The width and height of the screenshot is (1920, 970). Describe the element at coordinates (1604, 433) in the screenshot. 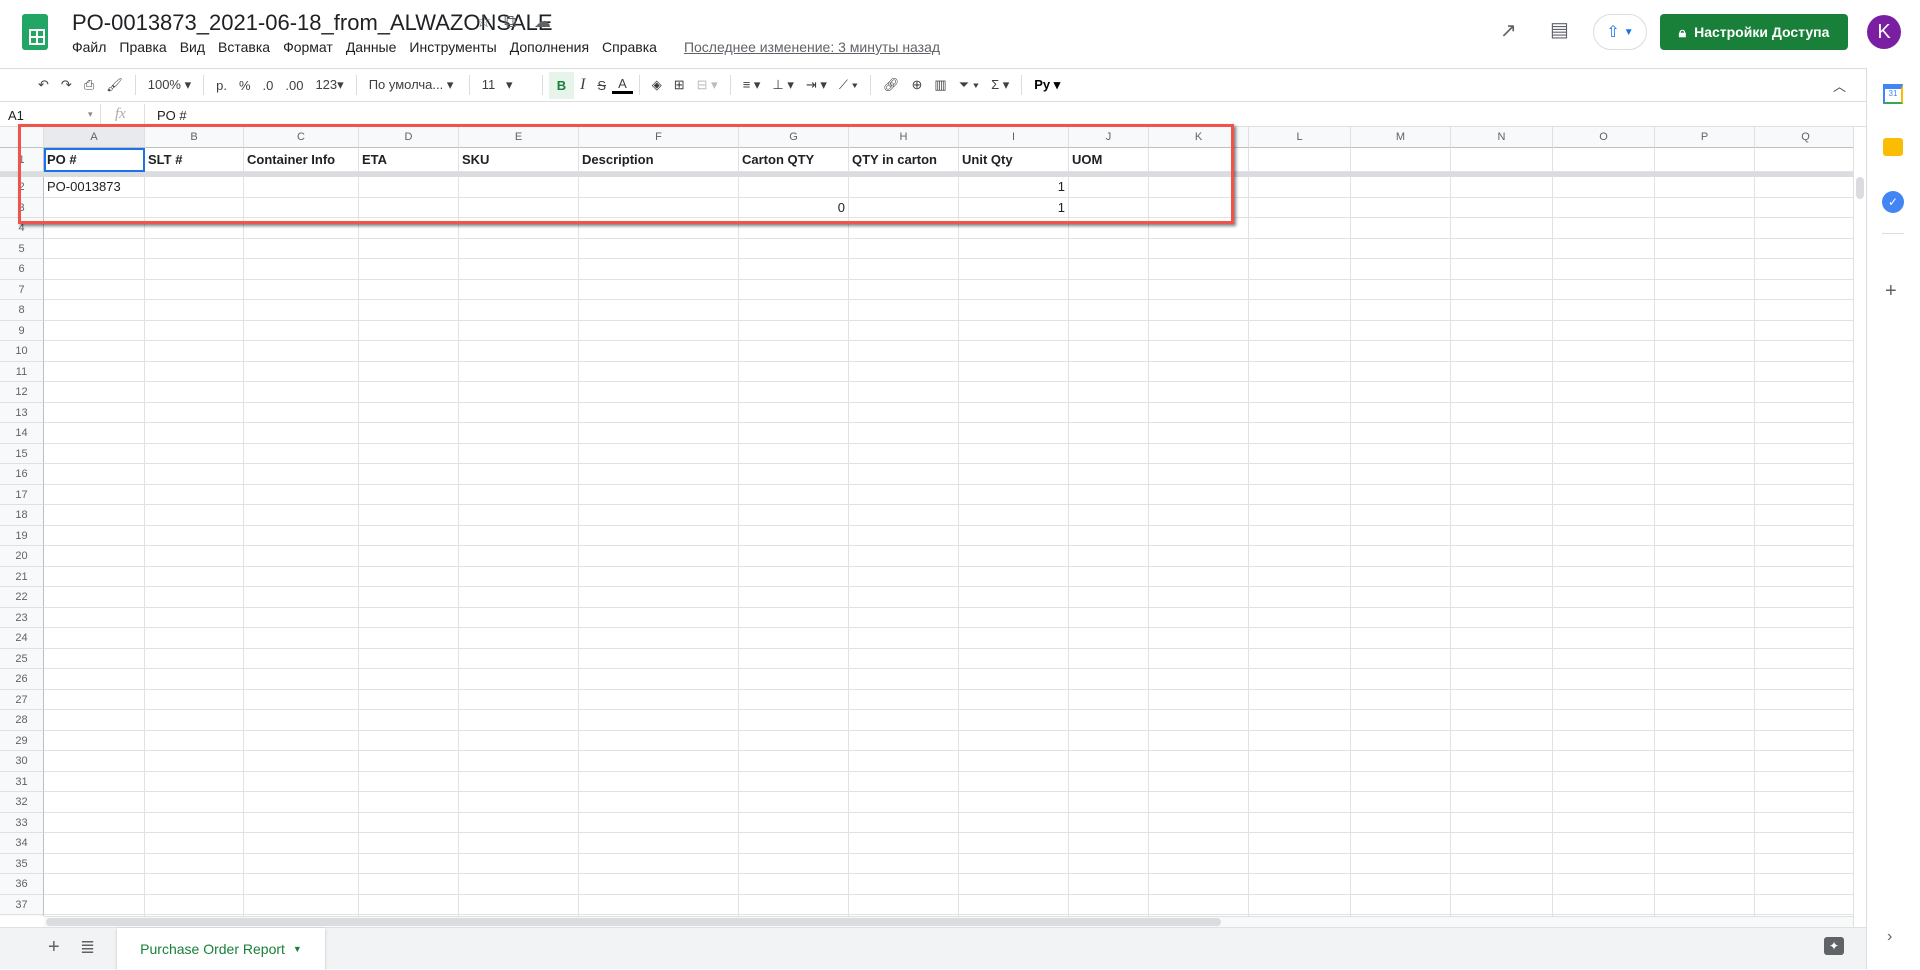

I see `cell-O14` at that location.